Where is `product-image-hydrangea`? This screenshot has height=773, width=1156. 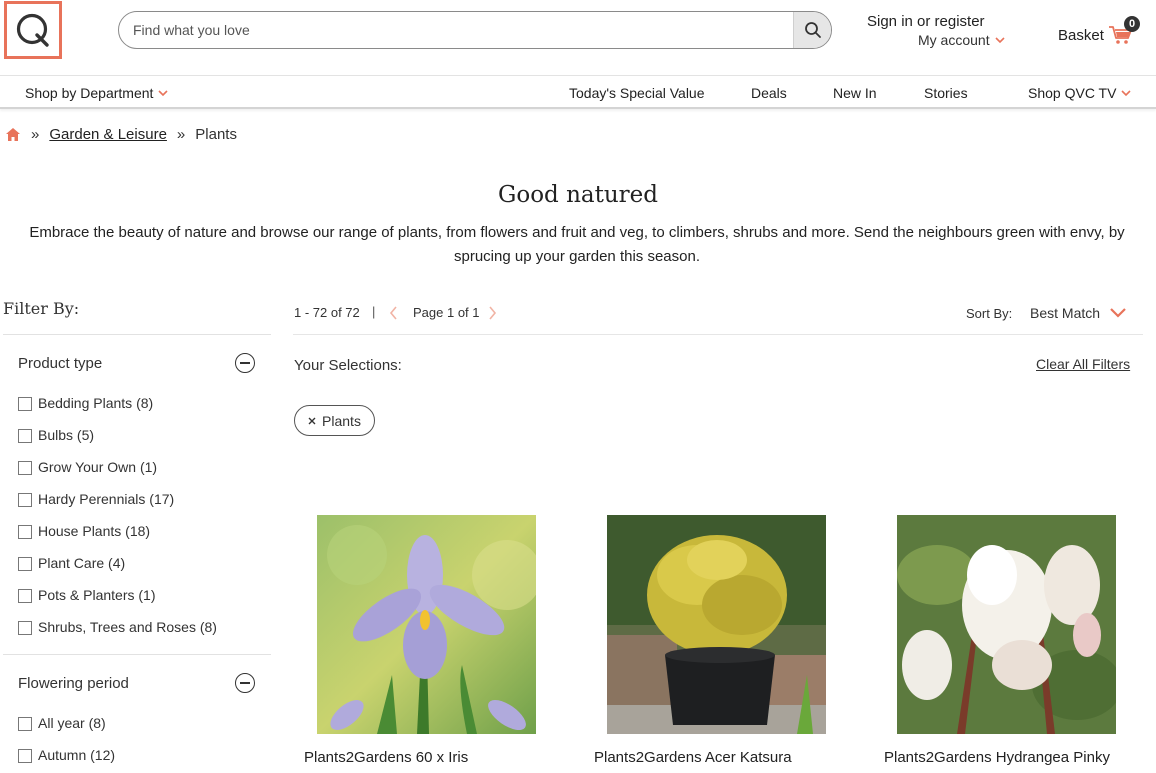
product-image-hydrangea is located at coordinates (1006, 624).